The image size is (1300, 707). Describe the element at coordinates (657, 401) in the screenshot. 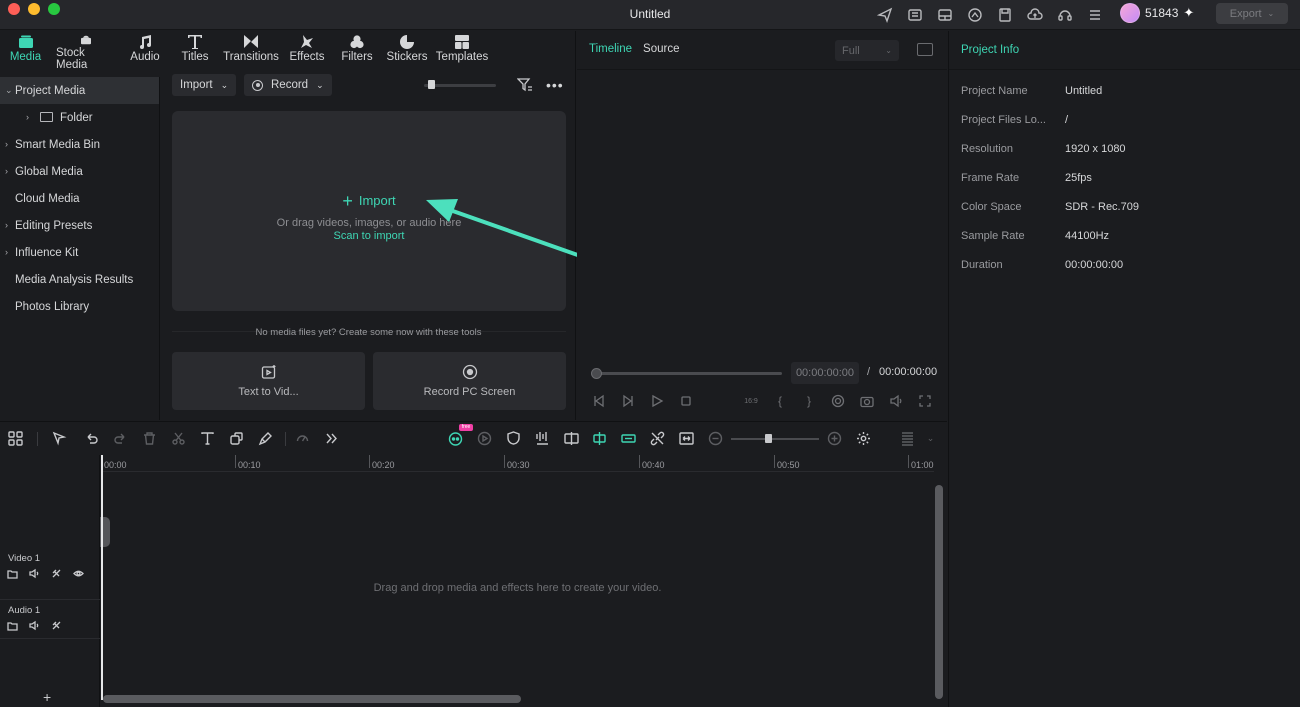

I see `play-icon` at that location.